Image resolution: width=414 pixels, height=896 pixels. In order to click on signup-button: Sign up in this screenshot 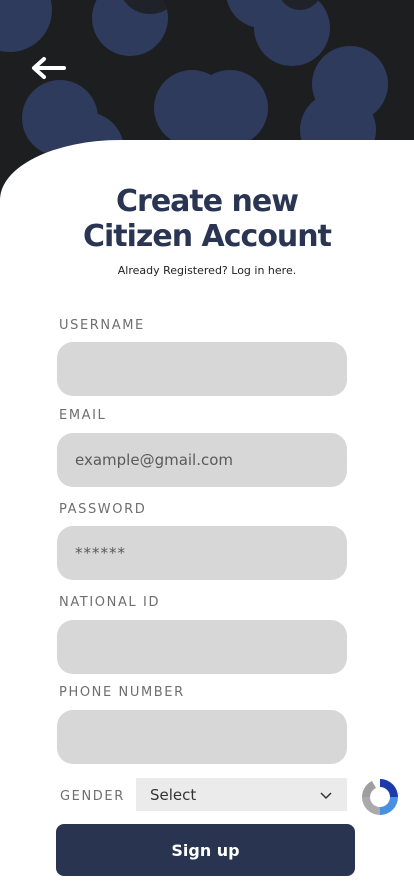, I will do `click(205, 850)`.